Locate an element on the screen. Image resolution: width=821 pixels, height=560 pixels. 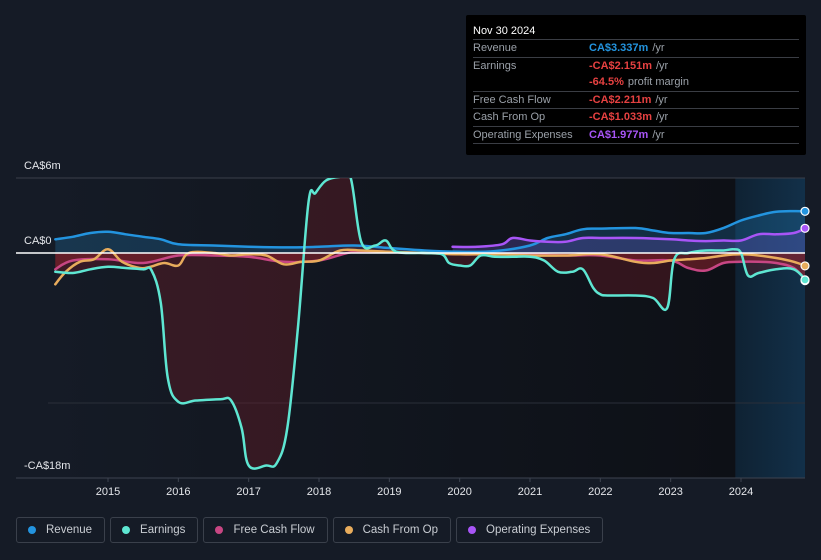
x-tick-label: 2021 is located at coordinates (530, 492).